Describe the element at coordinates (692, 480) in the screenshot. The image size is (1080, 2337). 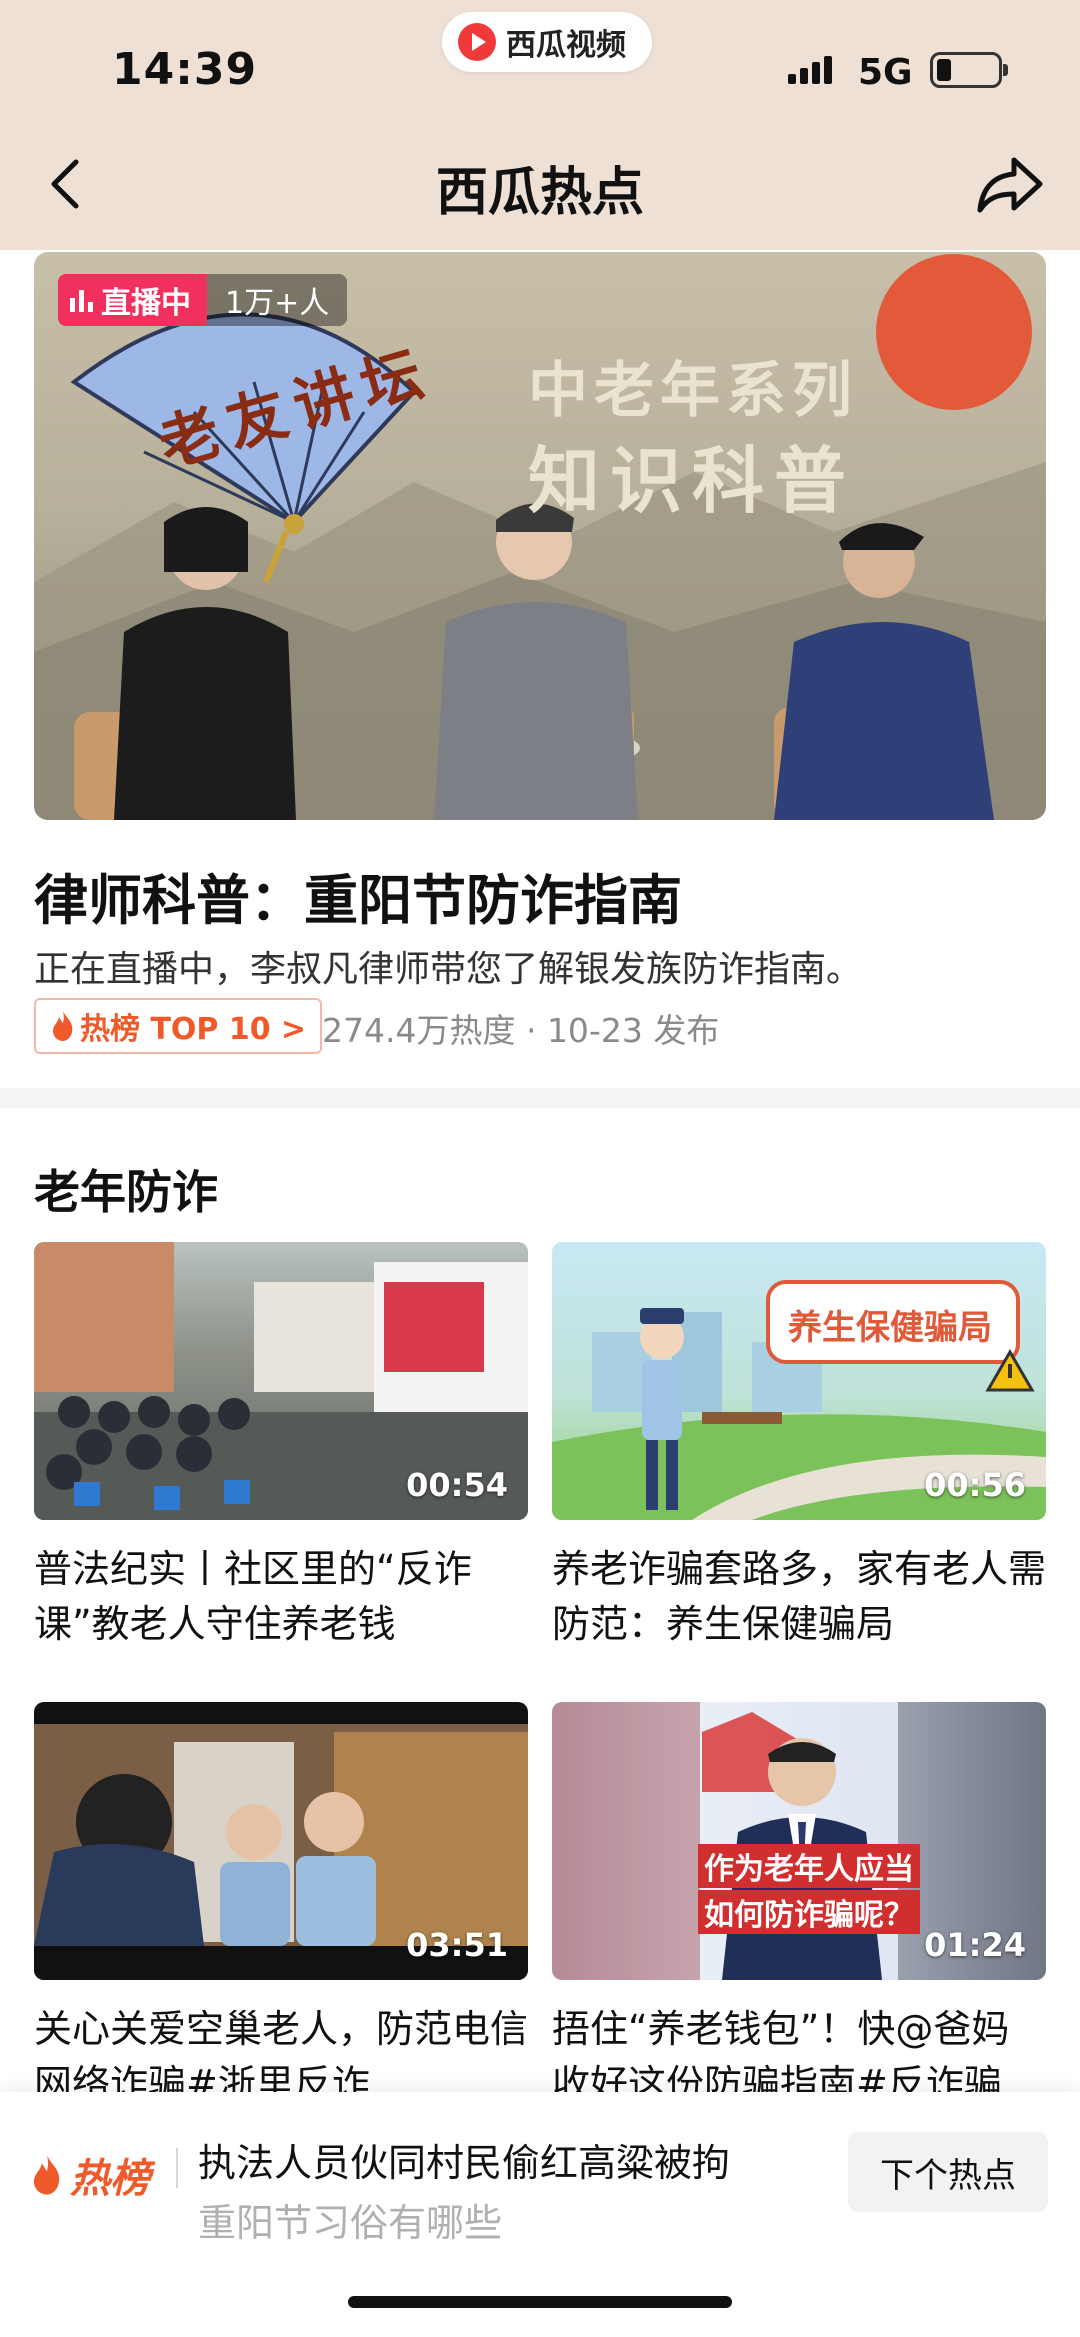
I see `slogan-line-2: 知识科普` at that location.